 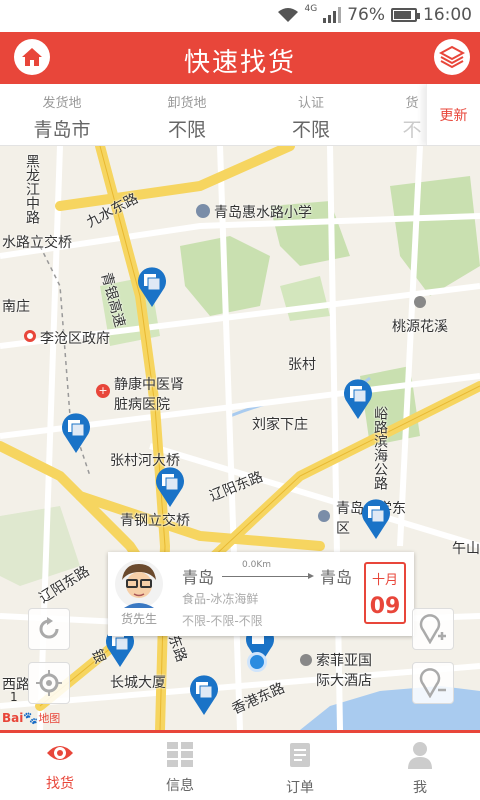 I want to click on date-day: 09, so click(x=385, y=606).